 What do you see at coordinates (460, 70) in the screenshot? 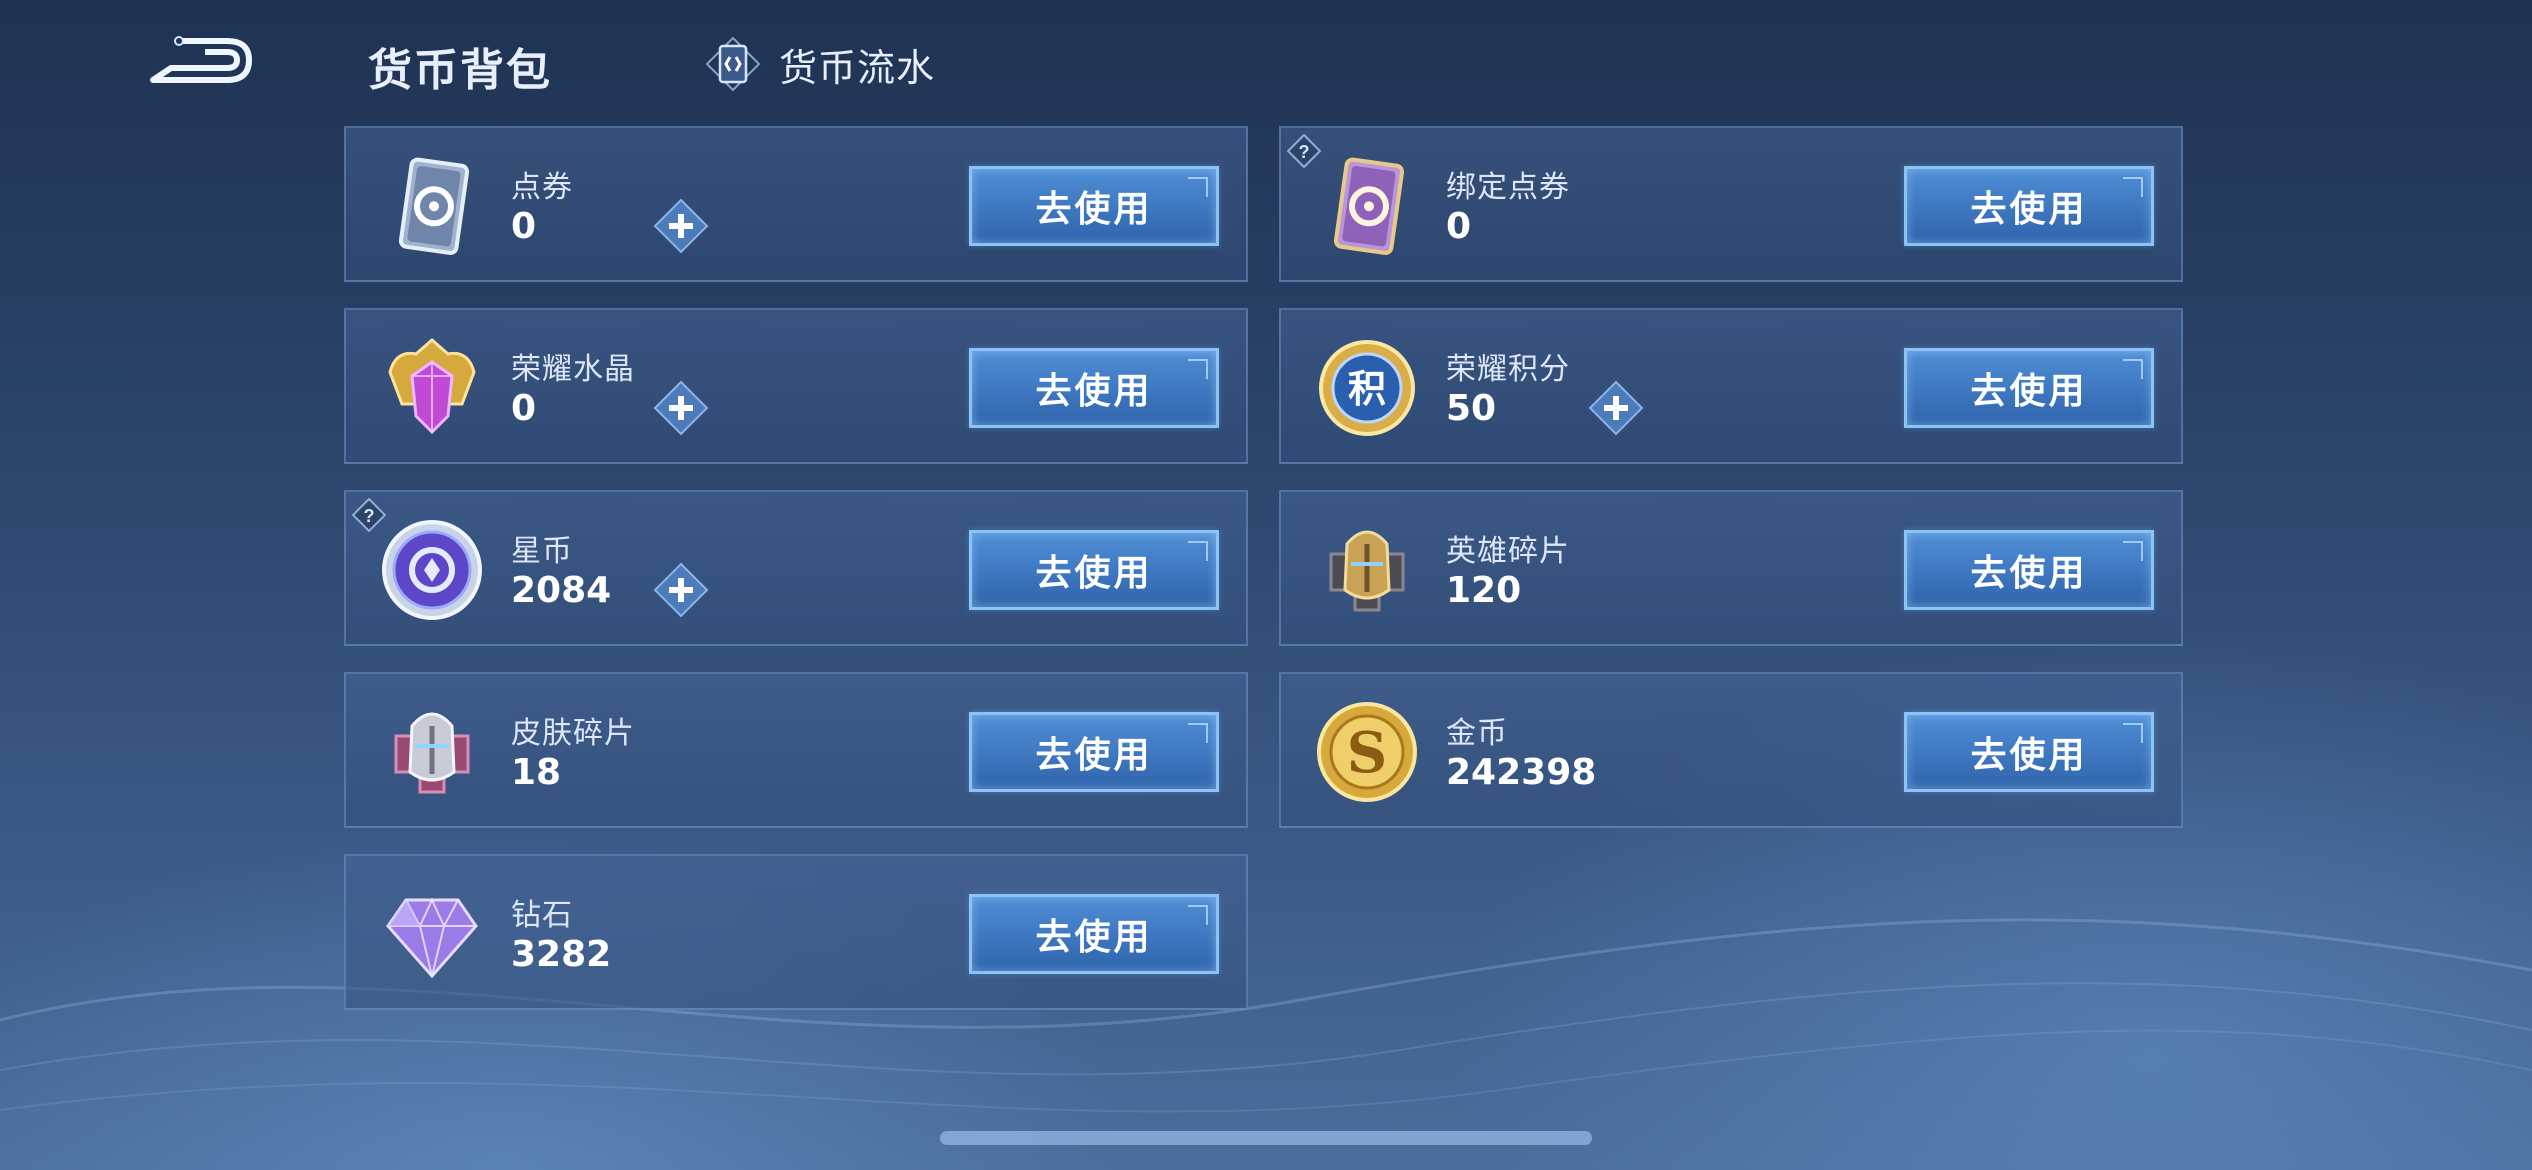
I see `page-title: 货币背包` at bounding box center [460, 70].